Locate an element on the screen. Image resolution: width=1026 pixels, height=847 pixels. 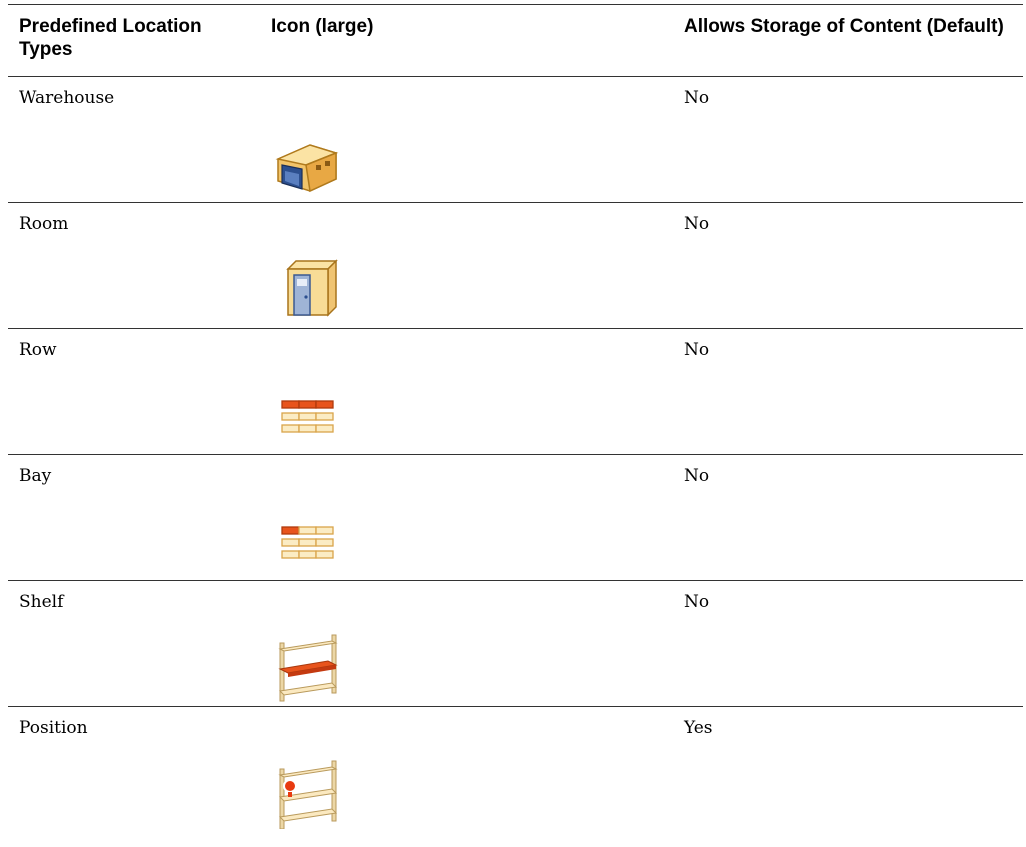
header-allows-storage: Allows Storage of Content (Default) is located at coordinates (848, 40).